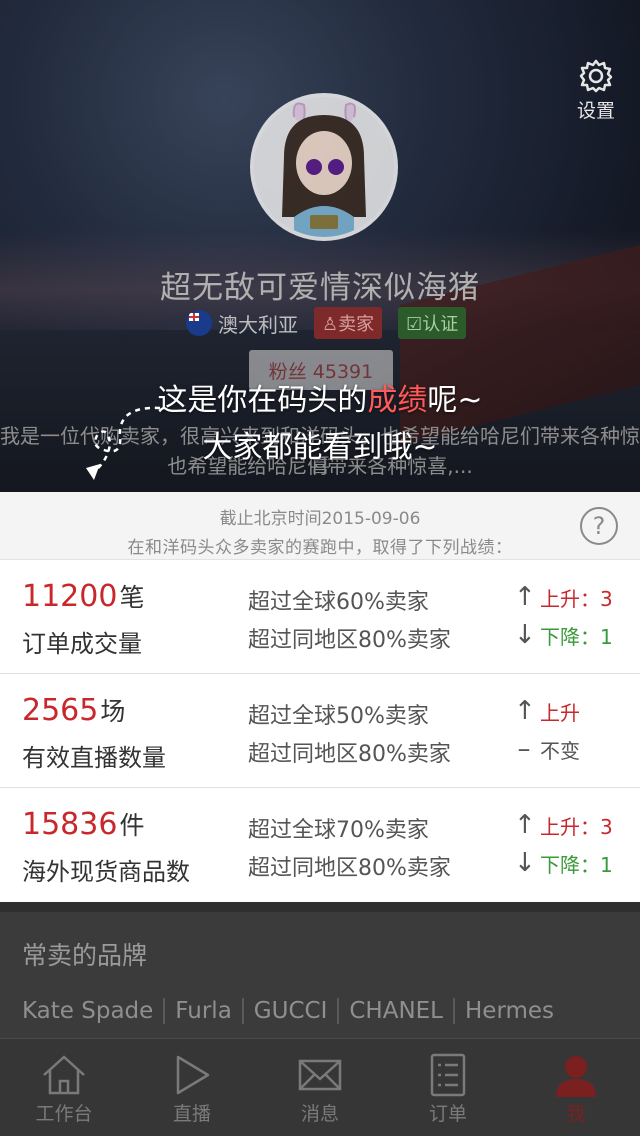 This screenshot has height=1136, width=640. Describe the element at coordinates (106, 872) in the screenshot. I see `stat-label: 海外现货商品数` at that location.